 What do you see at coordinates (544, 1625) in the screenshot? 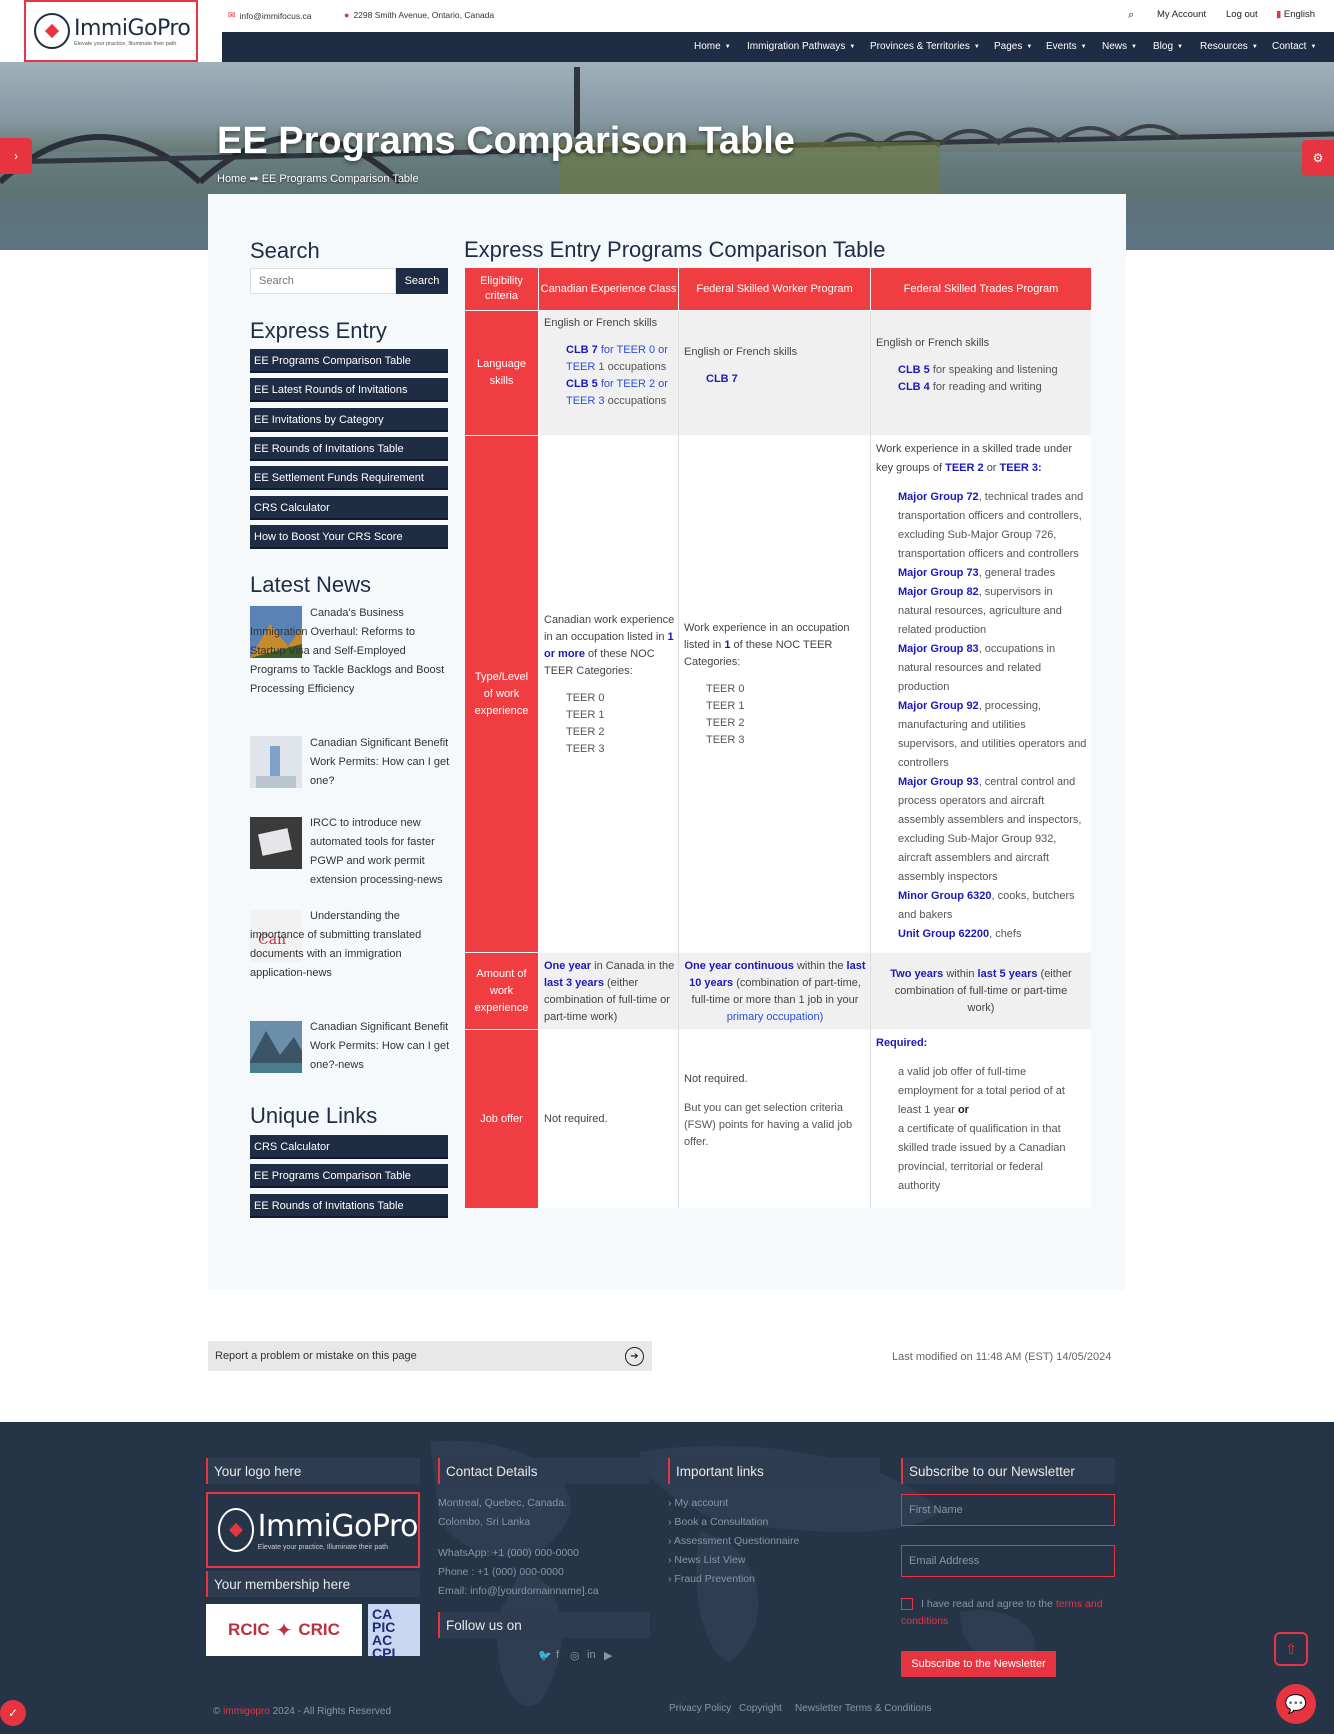
I see `footer-follow-title: Follow us on` at bounding box center [544, 1625].